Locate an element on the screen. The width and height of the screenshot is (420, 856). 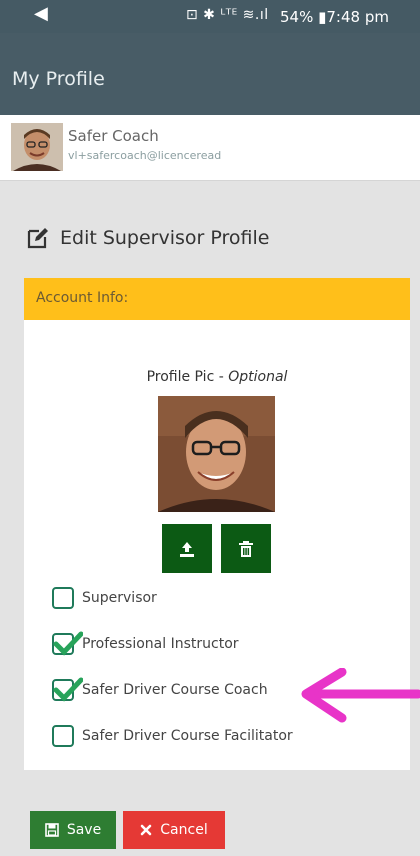
status-bar: ◀ ⊡ ✱ ᴸᵀᴱ ≋.ıl 54% ▮7:48 pm is located at coordinates (210, 16).